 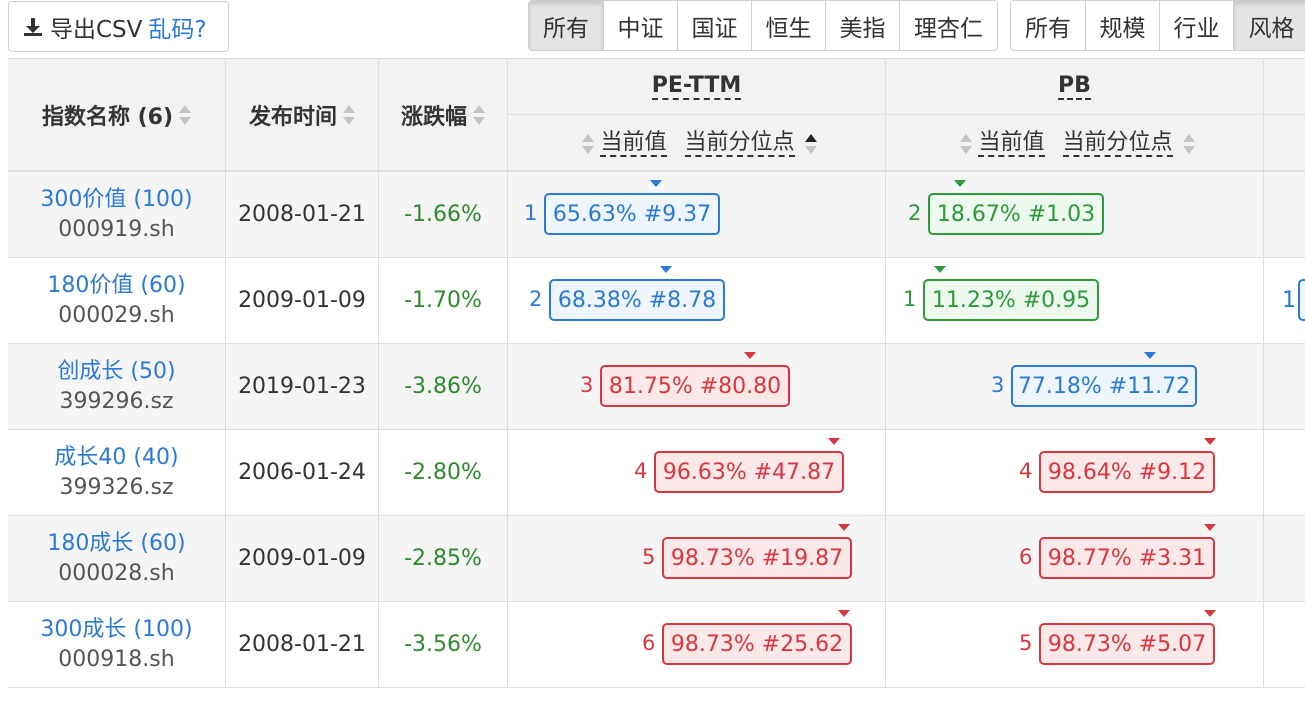 I want to click on release-date: 2019-01-23, so click(x=301, y=386).